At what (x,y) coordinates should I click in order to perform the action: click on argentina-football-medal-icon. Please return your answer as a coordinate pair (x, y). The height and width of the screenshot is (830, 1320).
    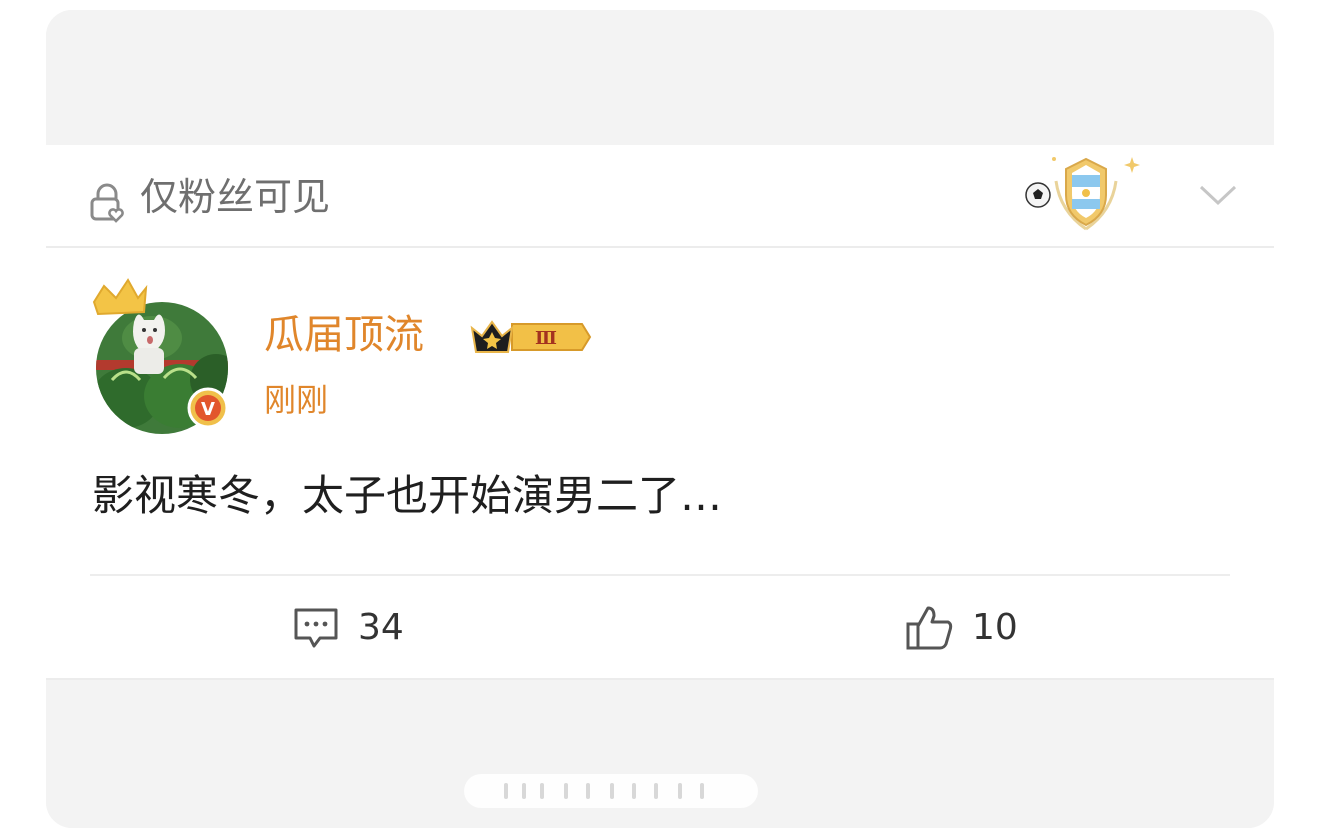
    Looking at the image, I should click on (1086, 193).